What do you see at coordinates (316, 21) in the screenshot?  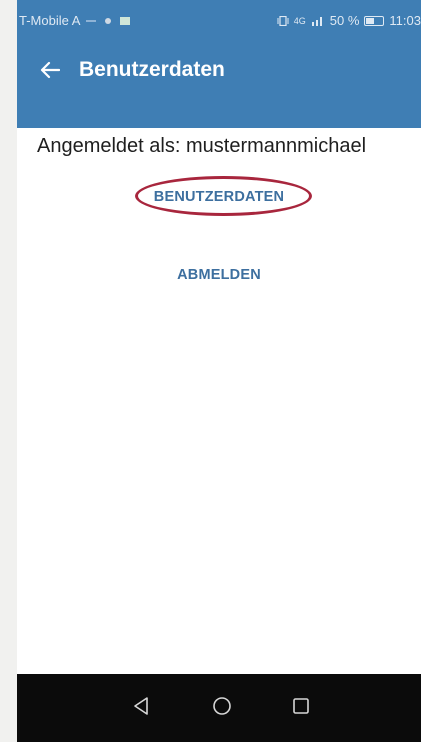 I see `signal-icon` at bounding box center [316, 21].